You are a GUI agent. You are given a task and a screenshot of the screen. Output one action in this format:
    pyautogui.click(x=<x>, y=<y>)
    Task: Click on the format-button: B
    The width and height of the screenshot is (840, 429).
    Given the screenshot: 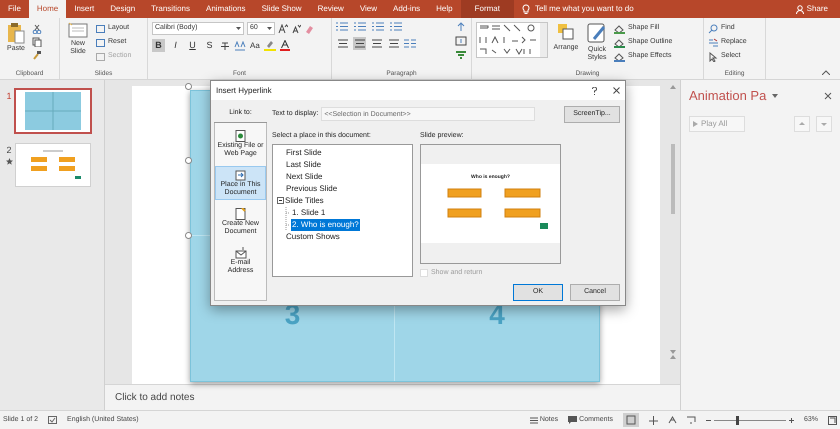 What is the action you would take?
    pyautogui.click(x=158, y=45)
    